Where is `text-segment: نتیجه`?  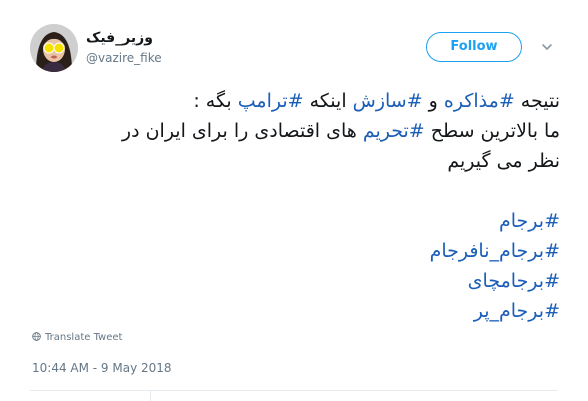
text-segment: نتیجه is located at coordinates (537, 101).